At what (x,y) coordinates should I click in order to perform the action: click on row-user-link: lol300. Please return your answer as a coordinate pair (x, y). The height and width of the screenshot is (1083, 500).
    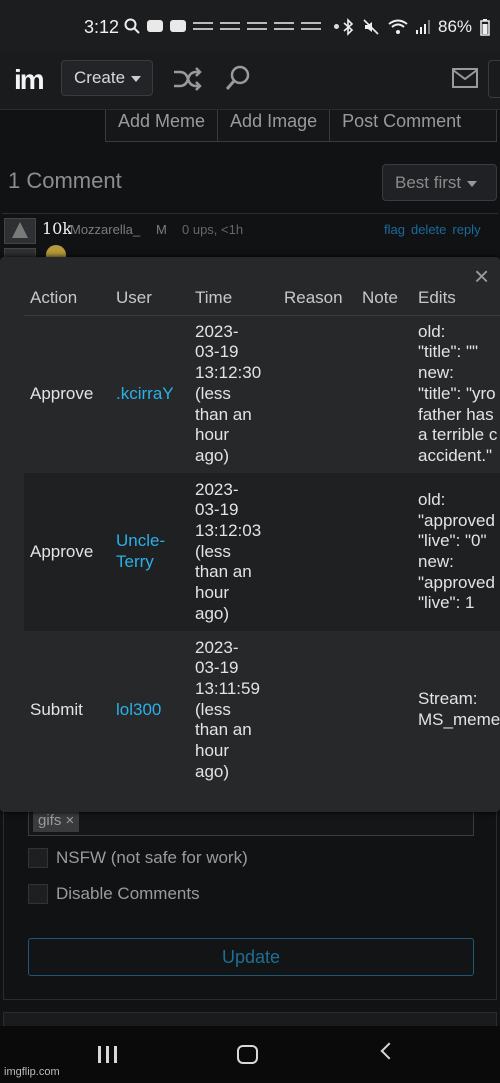
    Looking at the image, I should click on (149, 710).